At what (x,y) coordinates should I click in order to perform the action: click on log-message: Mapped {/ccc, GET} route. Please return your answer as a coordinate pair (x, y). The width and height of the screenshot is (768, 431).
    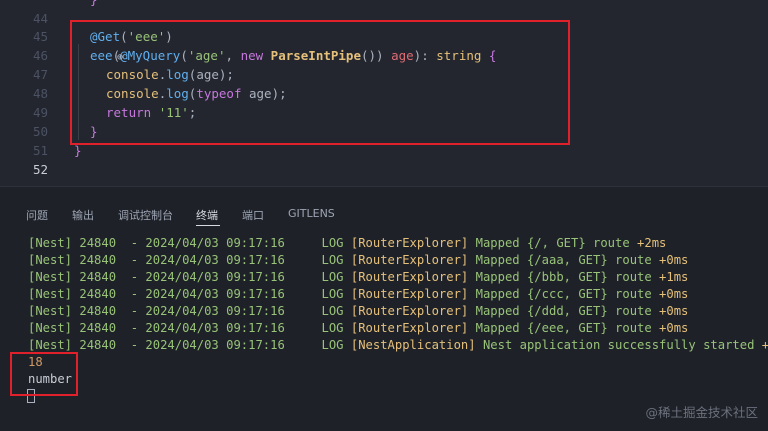
    Looking at the image, I should click on (564, 294).